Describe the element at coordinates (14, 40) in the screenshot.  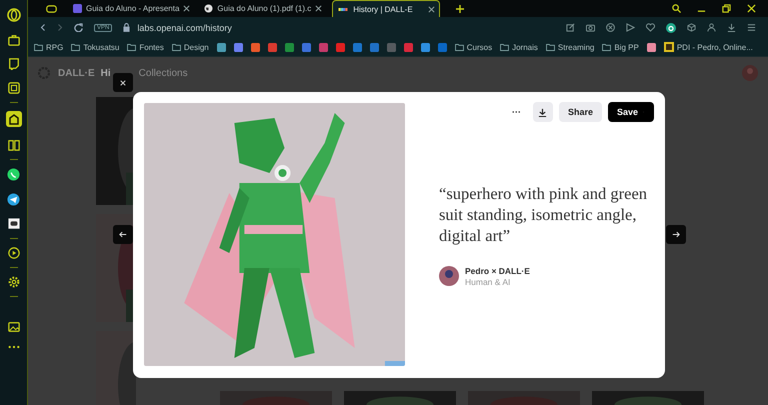
I see `bag-icon` at that location.